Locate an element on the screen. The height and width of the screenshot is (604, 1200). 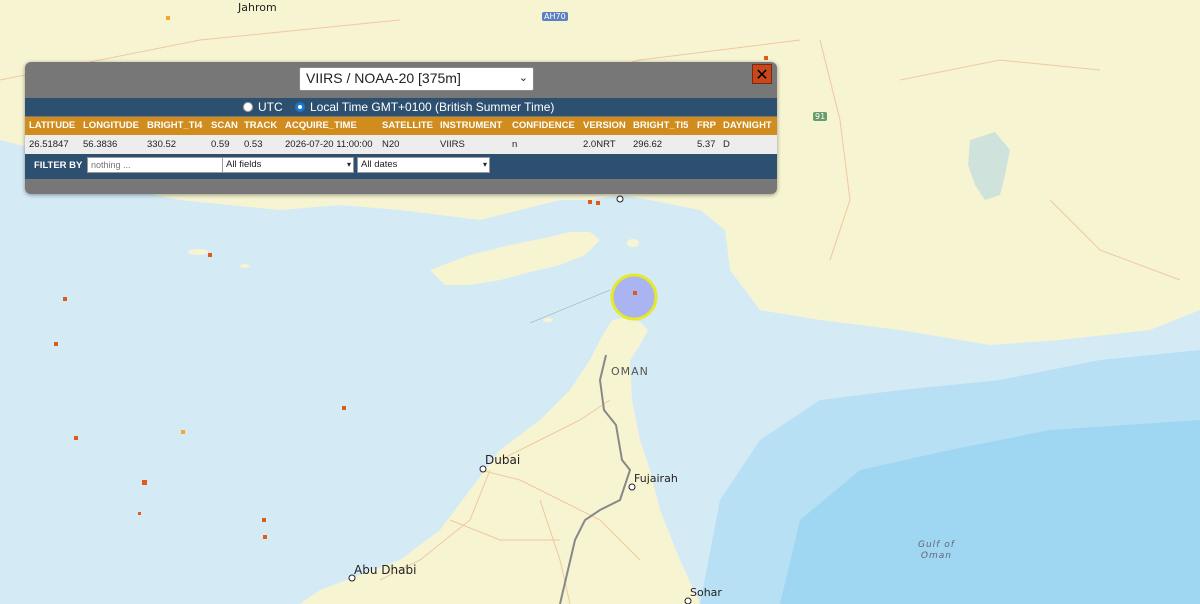
col-frp: FRP is located at coordinates (706, 125).